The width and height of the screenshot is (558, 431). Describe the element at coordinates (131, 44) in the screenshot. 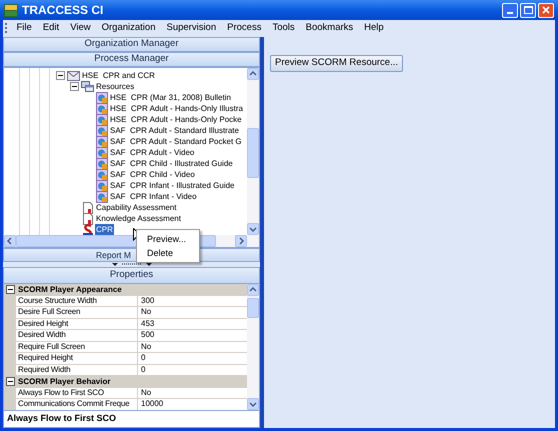

I see `section-header: Organization Manager` at that location.